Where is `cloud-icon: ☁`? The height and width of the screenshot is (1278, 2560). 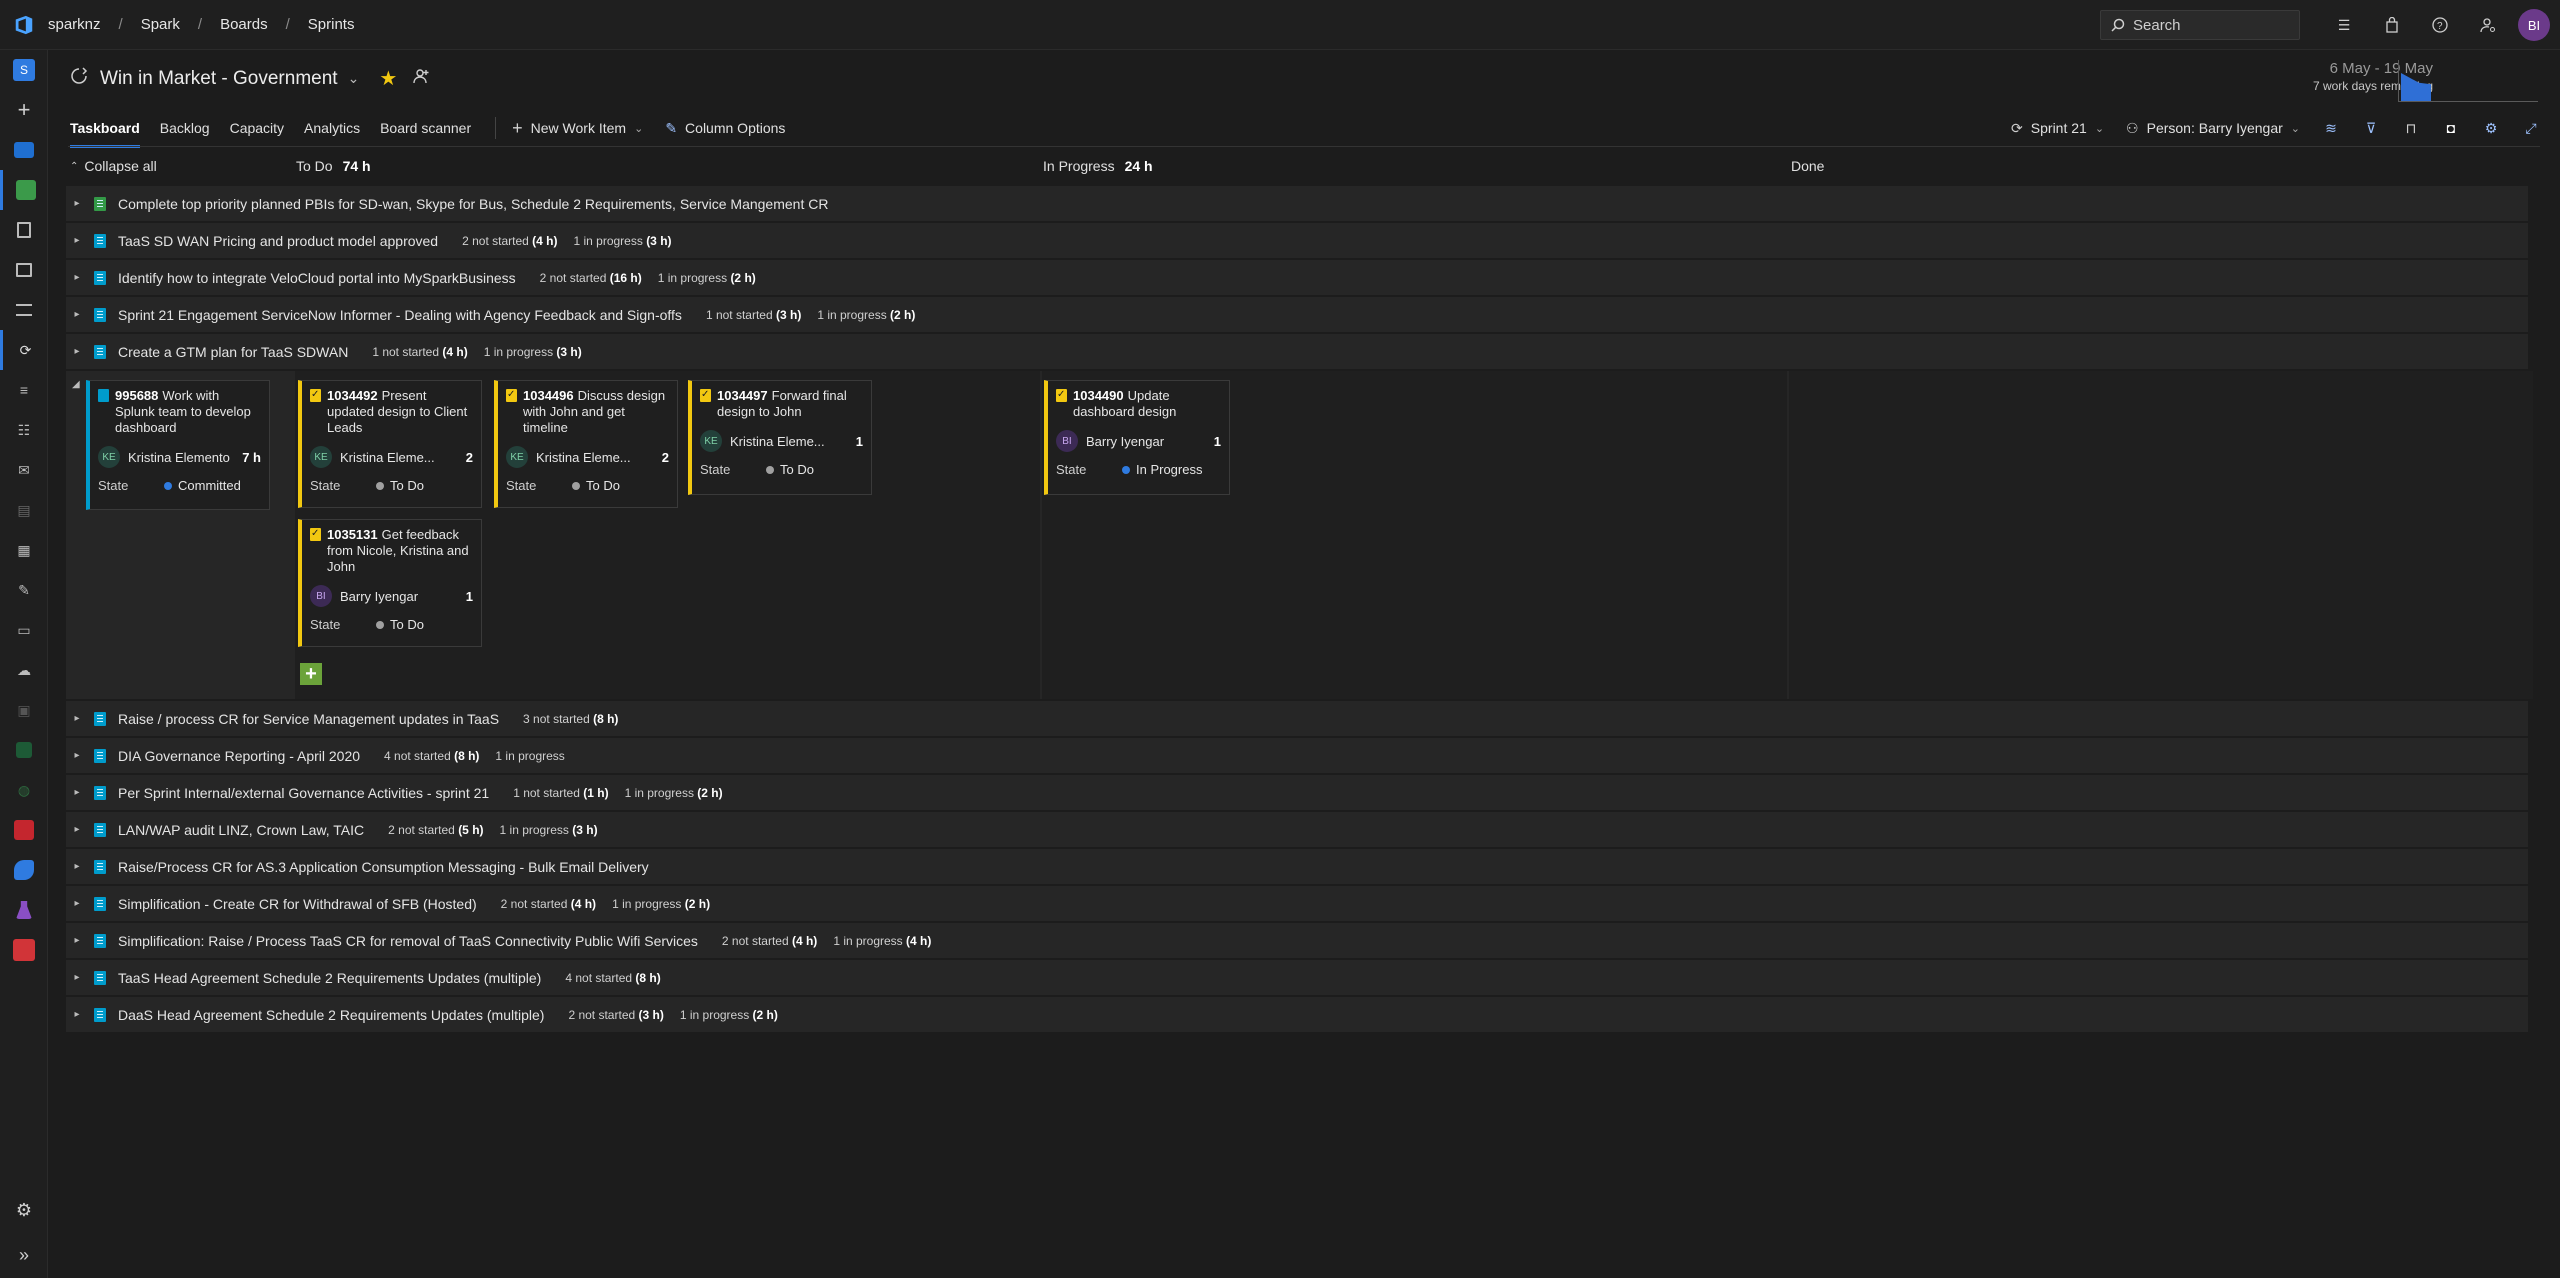
cloud-icon: ☁ is located at coordinates (24, 670).